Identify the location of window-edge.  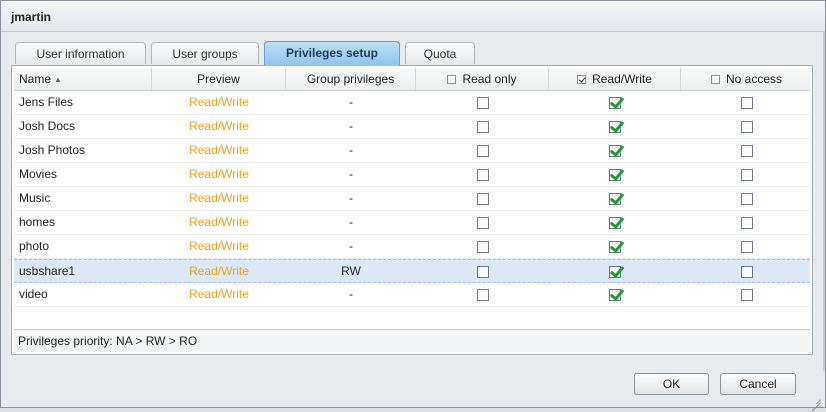
(824, 201).